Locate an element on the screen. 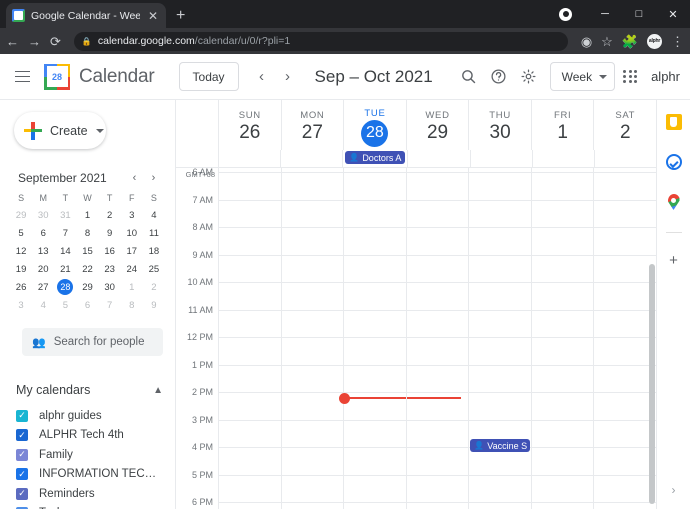  browser-menu-icon: ⋮ is located at coordinates (677, 41).